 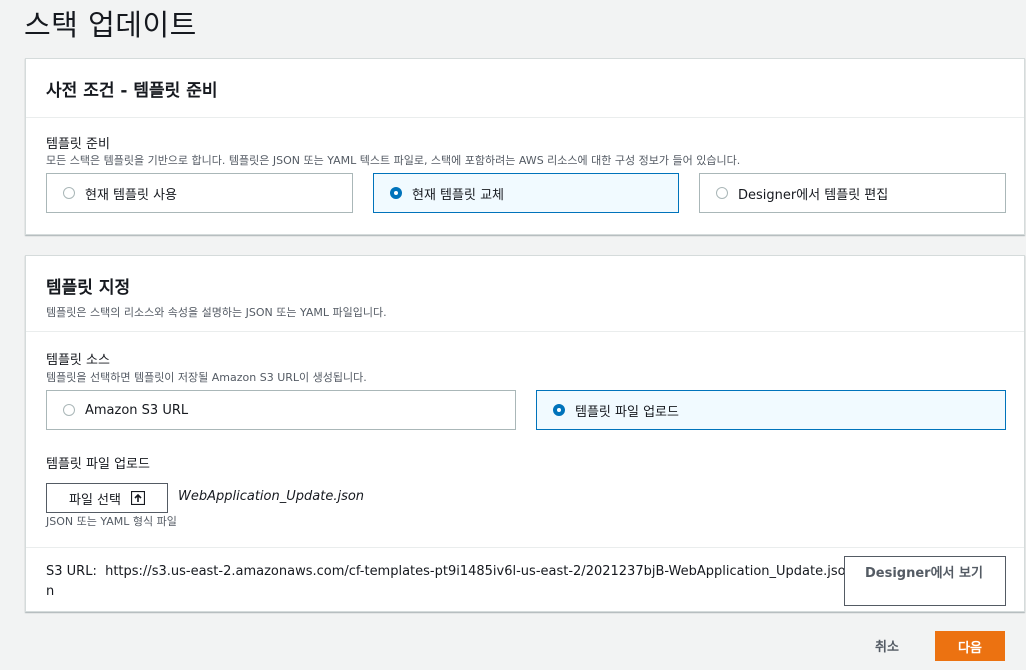 I want to click on radio-use-current-template, so click(x=69, y=193).